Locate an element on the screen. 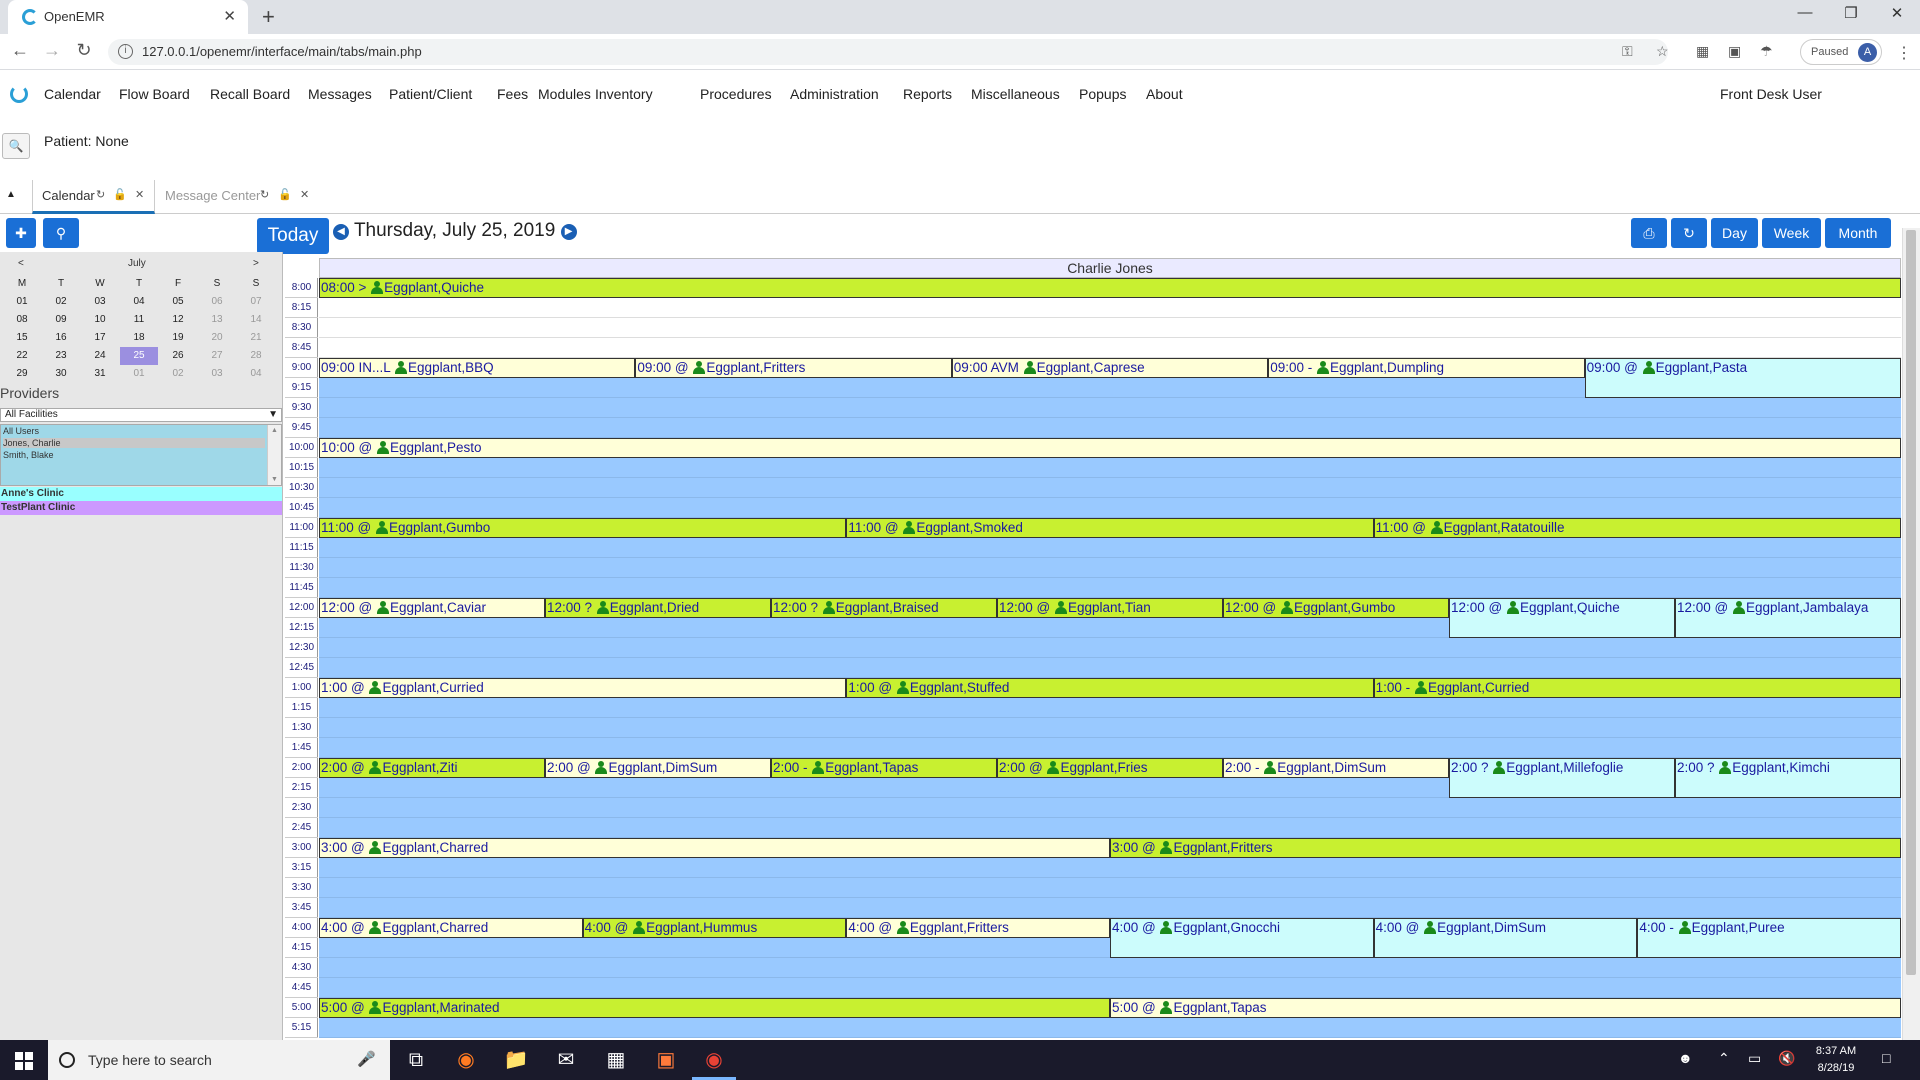  extension-icon: ▦ is located at coordinates (1702, 51).